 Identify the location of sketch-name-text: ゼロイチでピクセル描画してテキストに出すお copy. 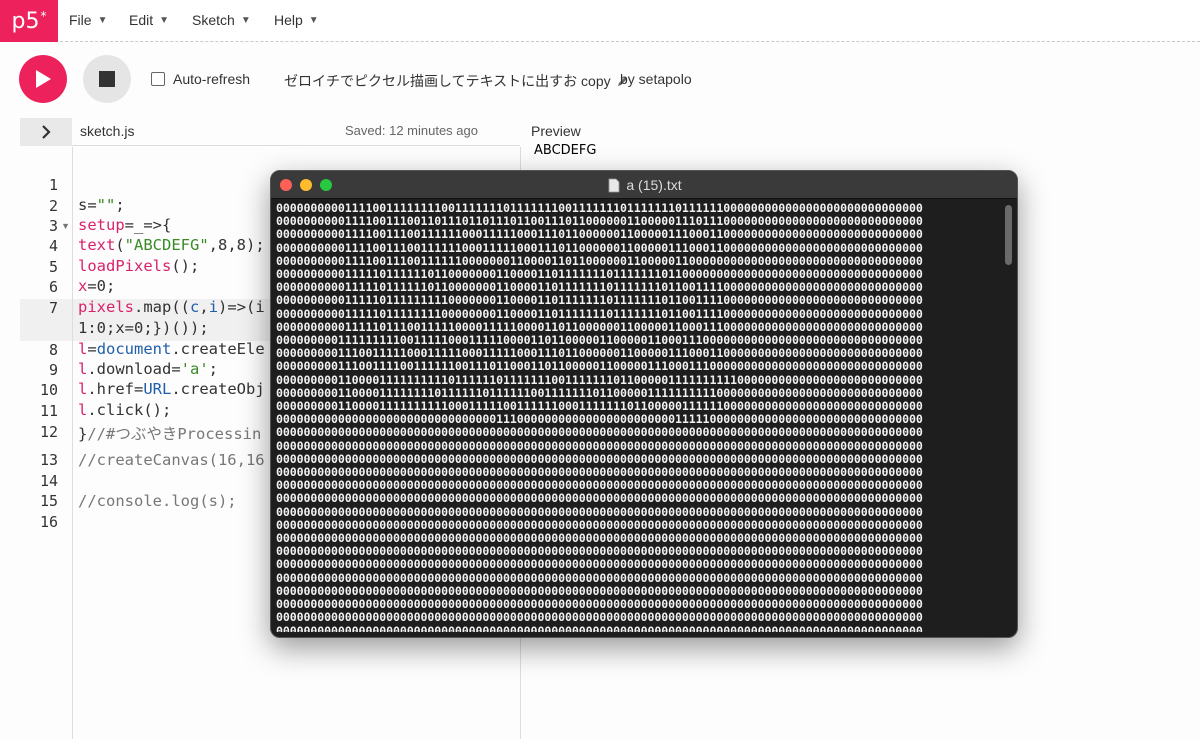
(447, 81).